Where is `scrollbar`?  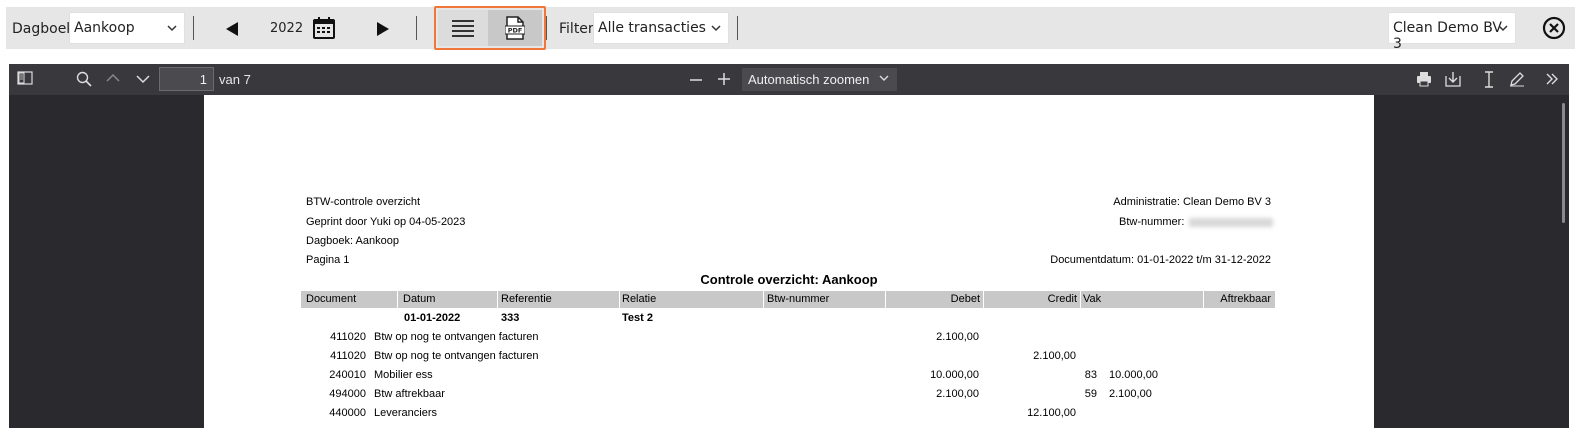
scrollbar is located at coordinates (1563, 261).